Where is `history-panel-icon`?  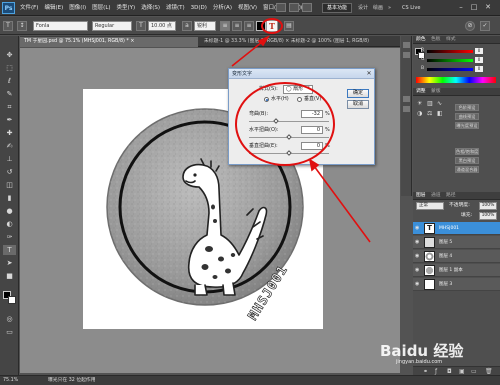
history-panel-icon is located at coordinates (406, 45).